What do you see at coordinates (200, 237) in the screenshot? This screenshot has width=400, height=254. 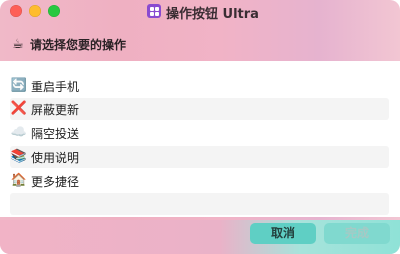 I see `dialog-footer: 取消 完成` at bounding box center [200, 237].